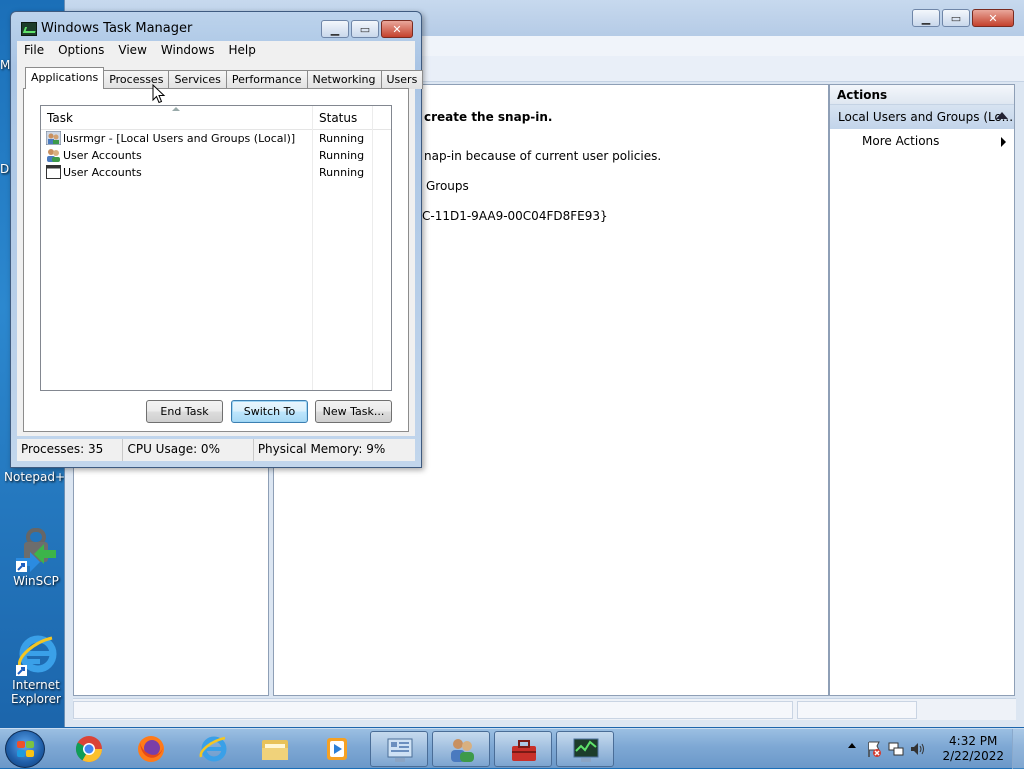 The width and height of the screenshot is (1024, 769). I want to click on tab-applications: Applications, so click(65, 78).